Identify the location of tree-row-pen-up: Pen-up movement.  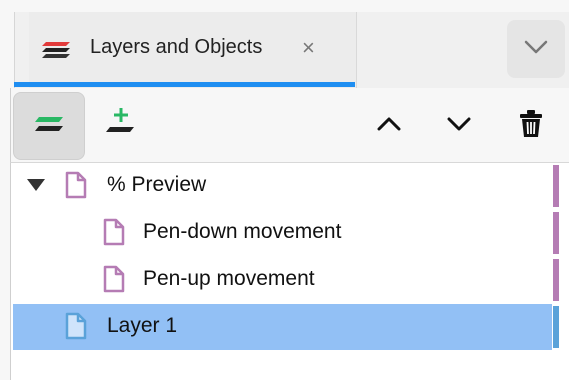
(286, 280).